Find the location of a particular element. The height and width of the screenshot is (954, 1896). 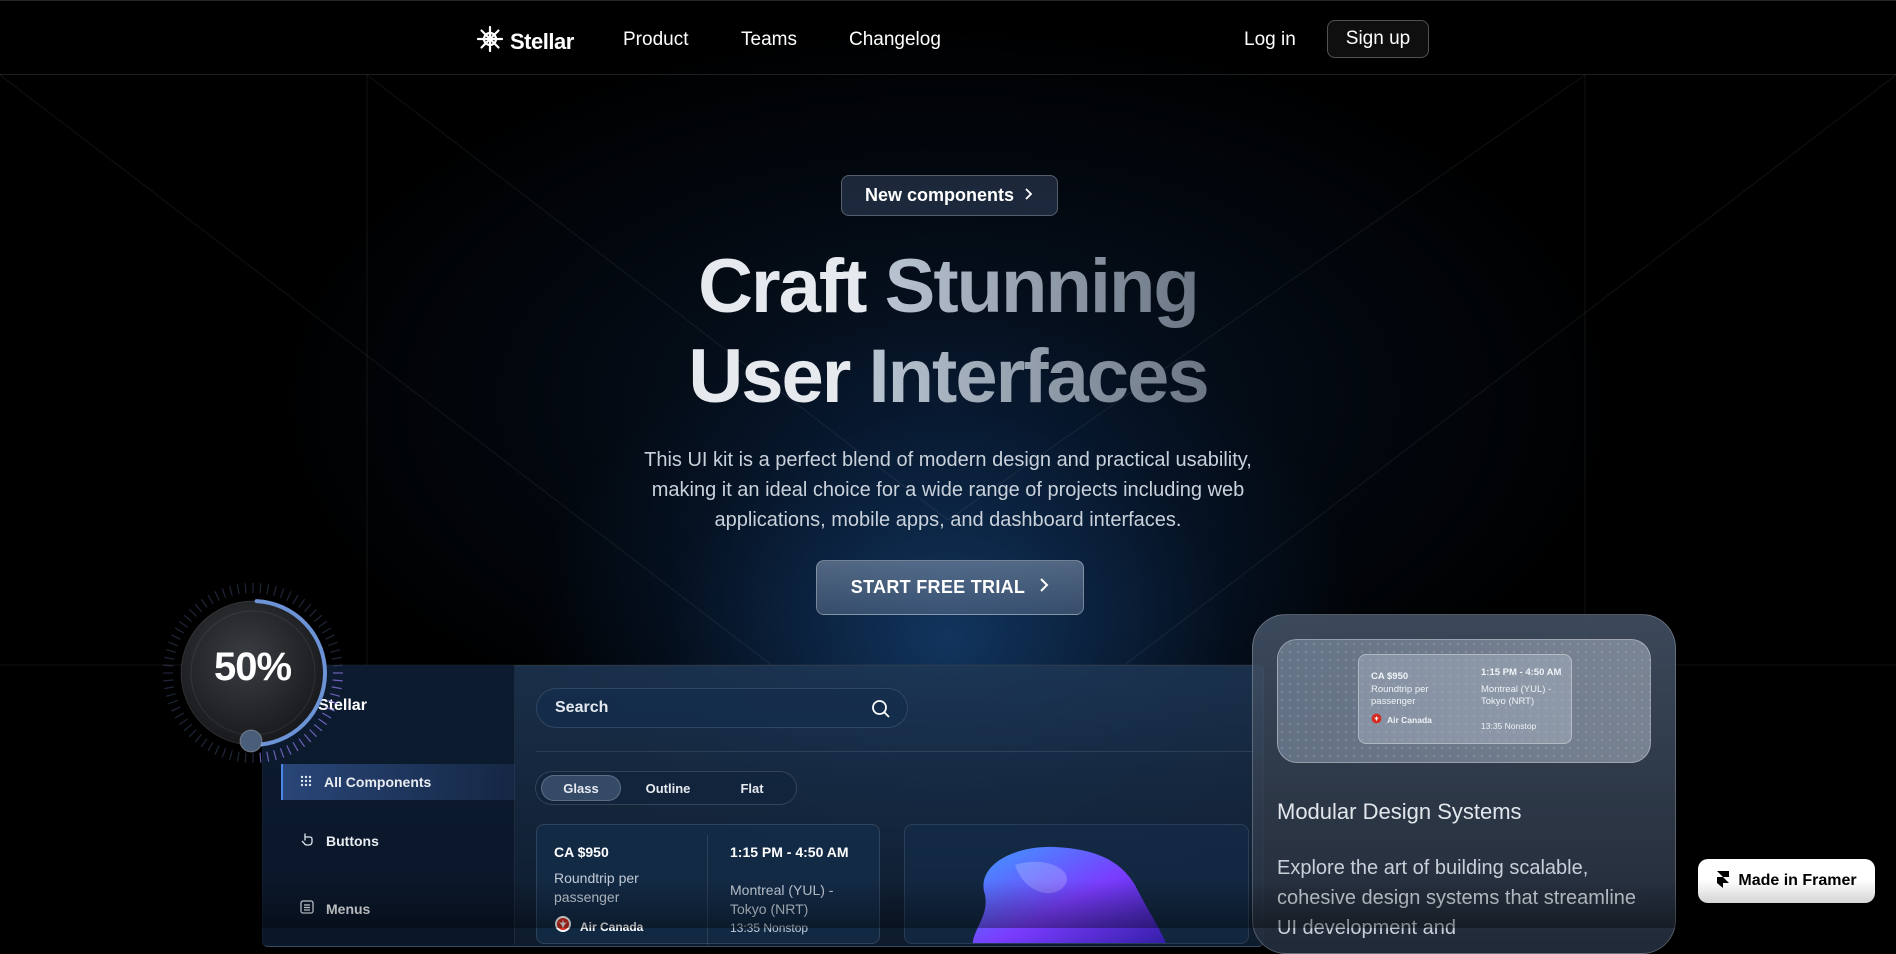

dashboard-divider is located at coordinates (896, 751).